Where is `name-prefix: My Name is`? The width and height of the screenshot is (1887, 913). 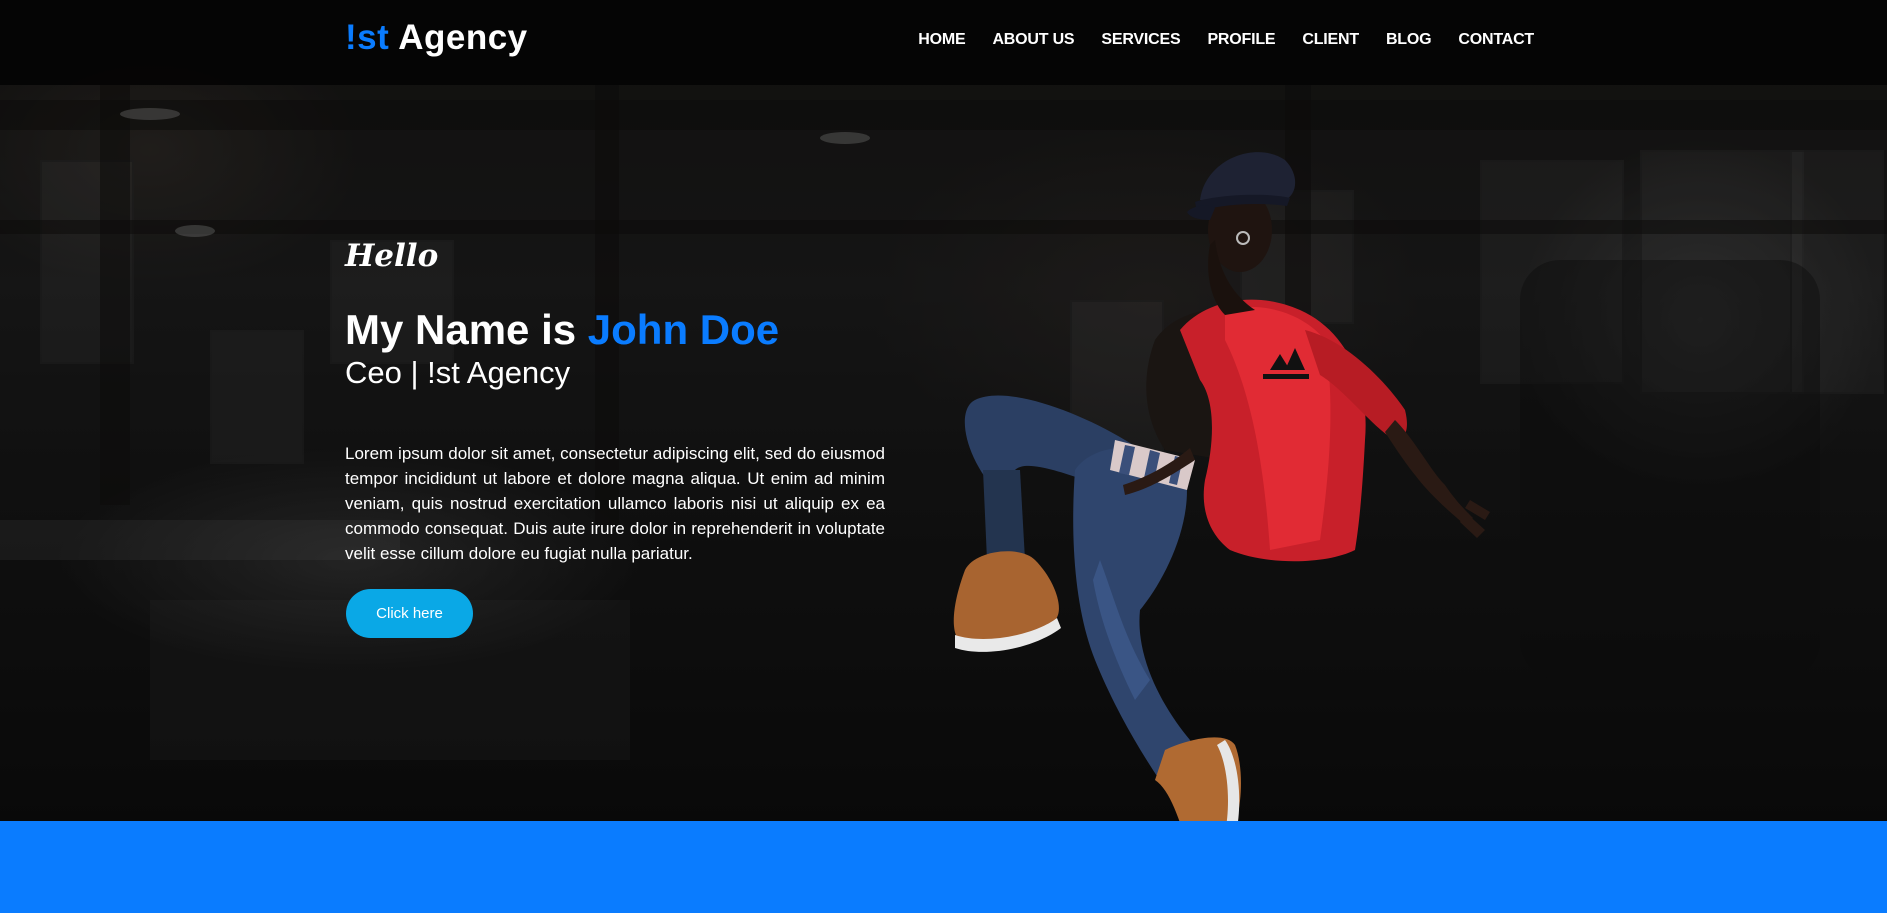
name-prefix: My Name is is located at coordinates (466, 329).